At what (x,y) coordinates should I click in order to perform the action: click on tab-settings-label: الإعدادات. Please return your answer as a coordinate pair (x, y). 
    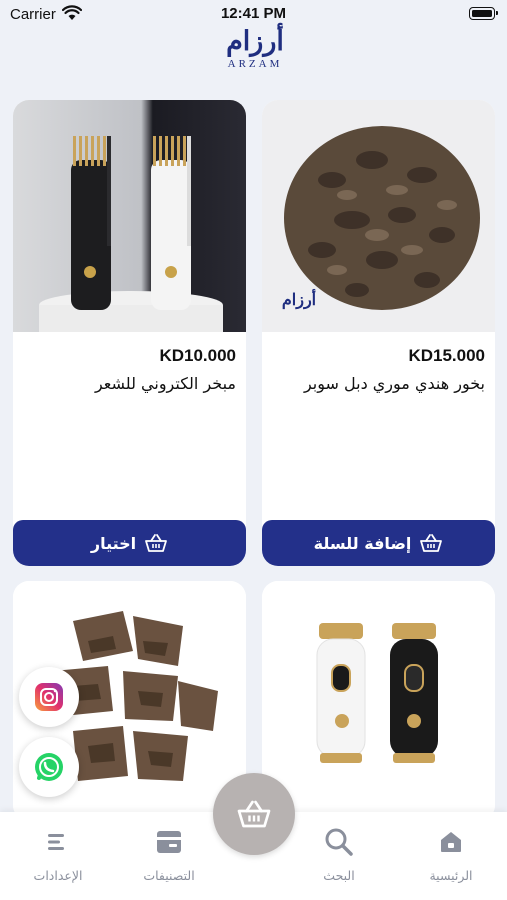
    Looking at the image, I should click on (58, 875).